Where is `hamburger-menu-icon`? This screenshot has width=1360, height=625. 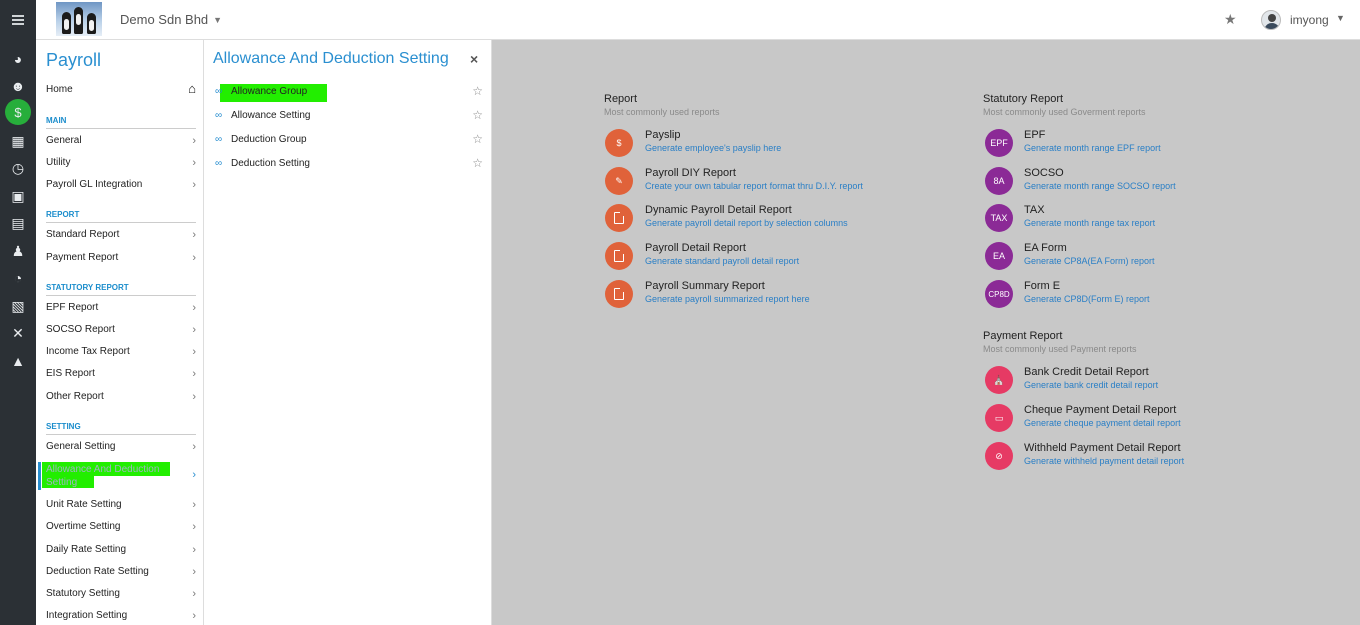
hamburger-menu-icon is located at coordinates (18, 20).